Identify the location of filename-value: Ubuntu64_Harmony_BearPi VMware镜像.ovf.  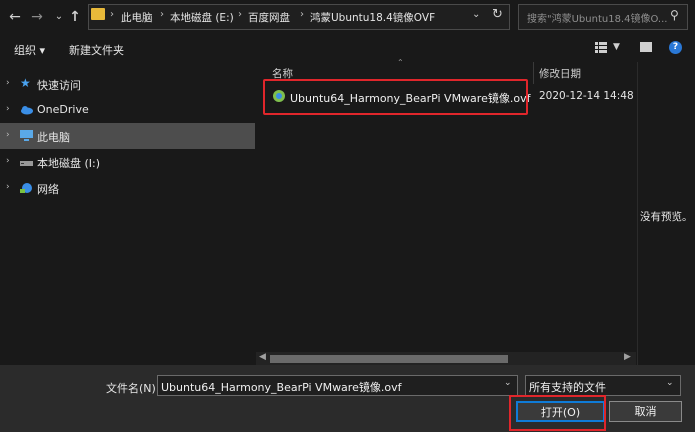
(281, 387).